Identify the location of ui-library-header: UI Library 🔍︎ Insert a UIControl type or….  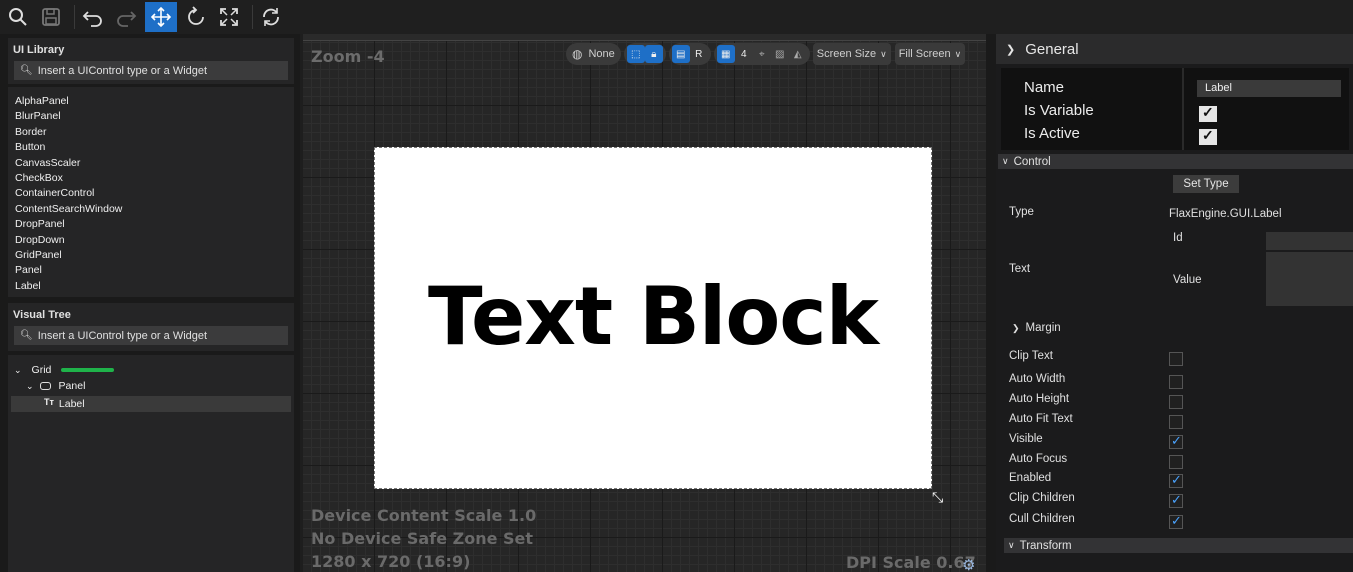
(151, 61).